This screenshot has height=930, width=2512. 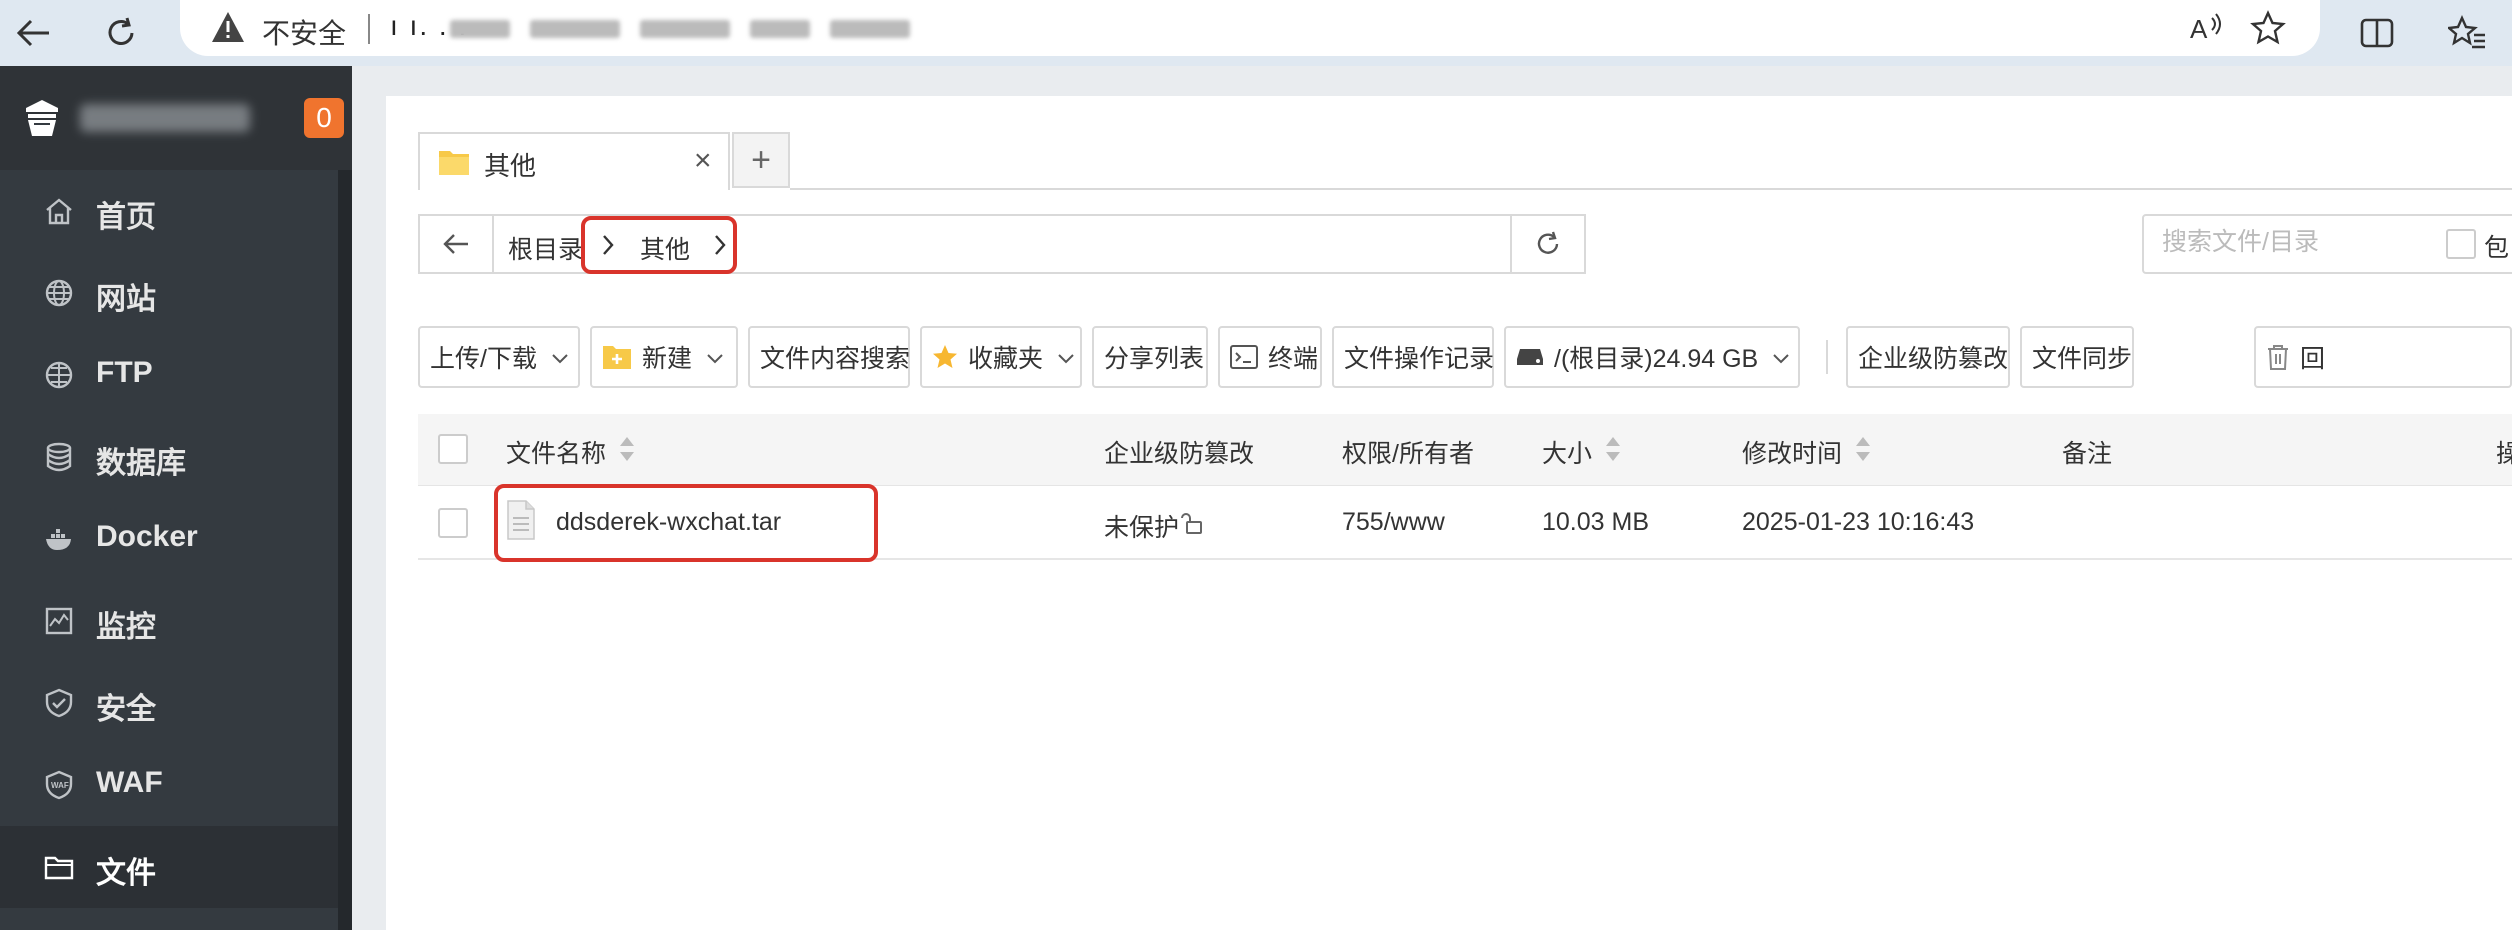 I want to click on sidebar-item-label: WAF, so click(x=129, y=782).